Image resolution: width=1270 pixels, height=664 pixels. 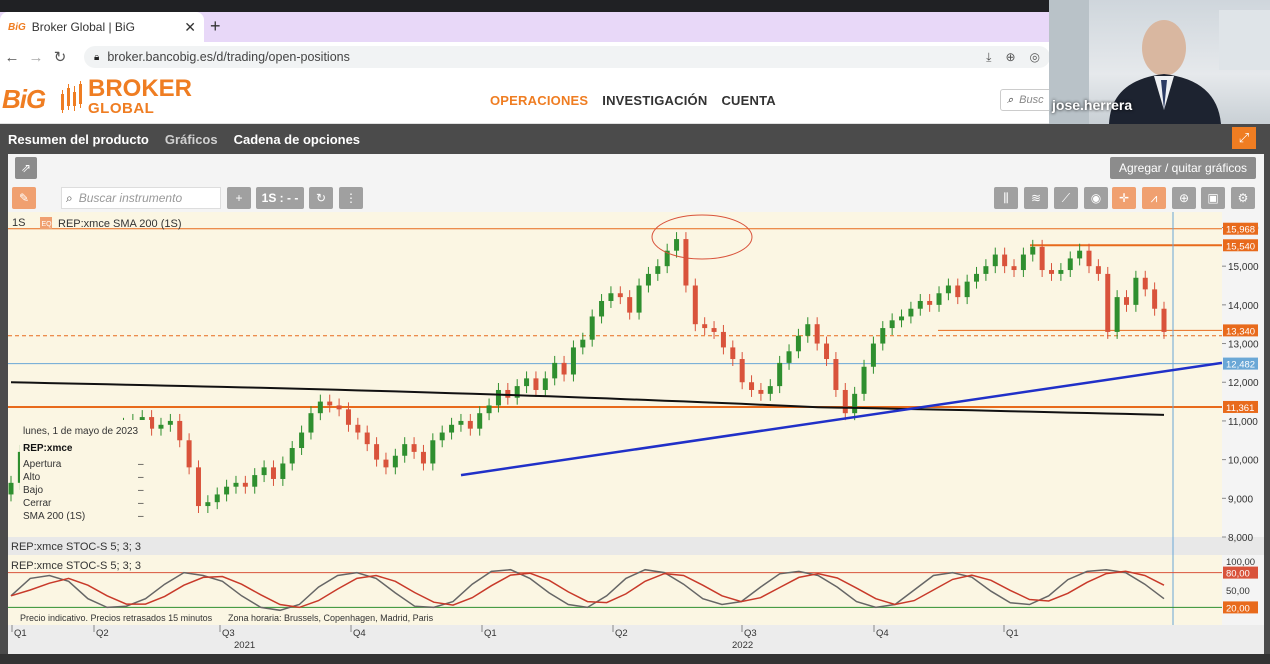 What do you see at coordinates (1154, 198) in the screenshot?
I see `compare-icon: ⩘` at bounding box center [1154, 198].